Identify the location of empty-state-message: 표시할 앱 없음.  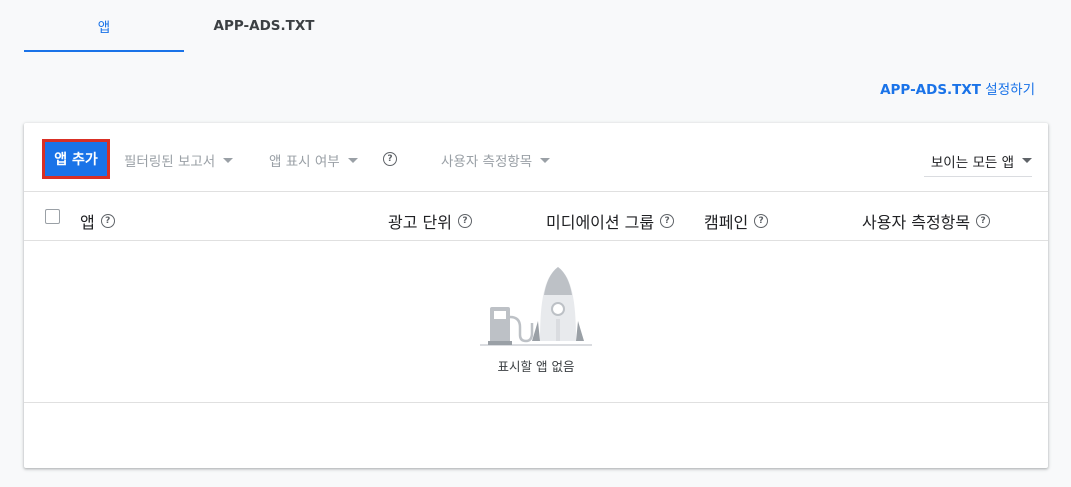
(536, 366).